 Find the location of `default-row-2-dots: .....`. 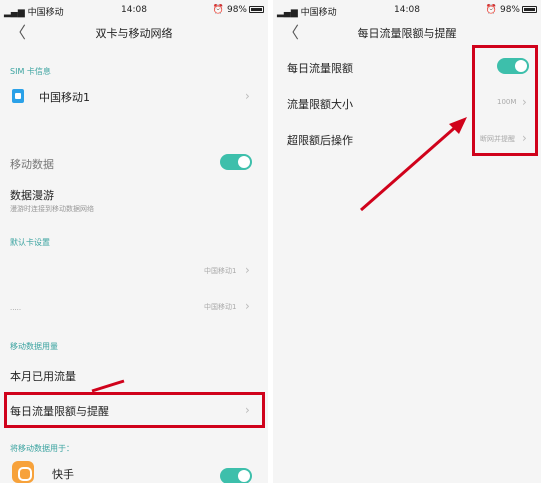

default-row-2-dots: ..... is located at coordinates (16, 308).